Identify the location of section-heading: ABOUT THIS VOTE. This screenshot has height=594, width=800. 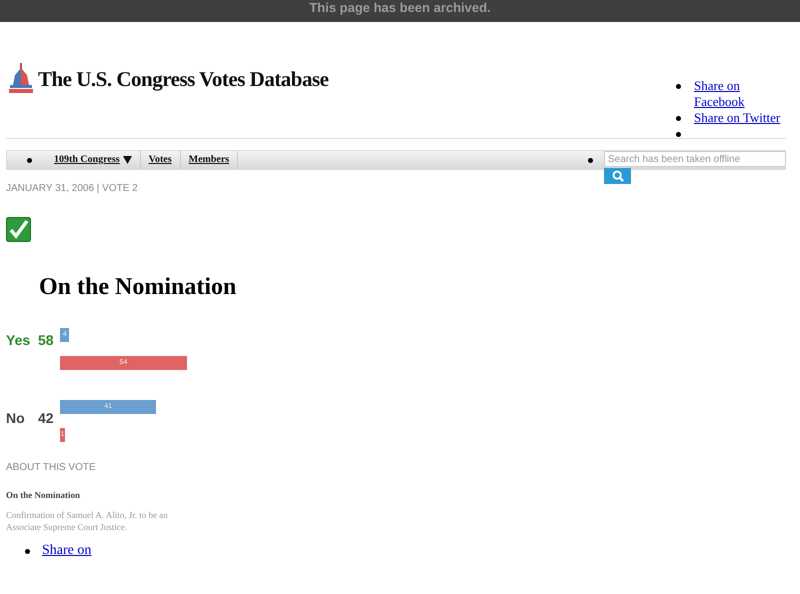
(51, 467).